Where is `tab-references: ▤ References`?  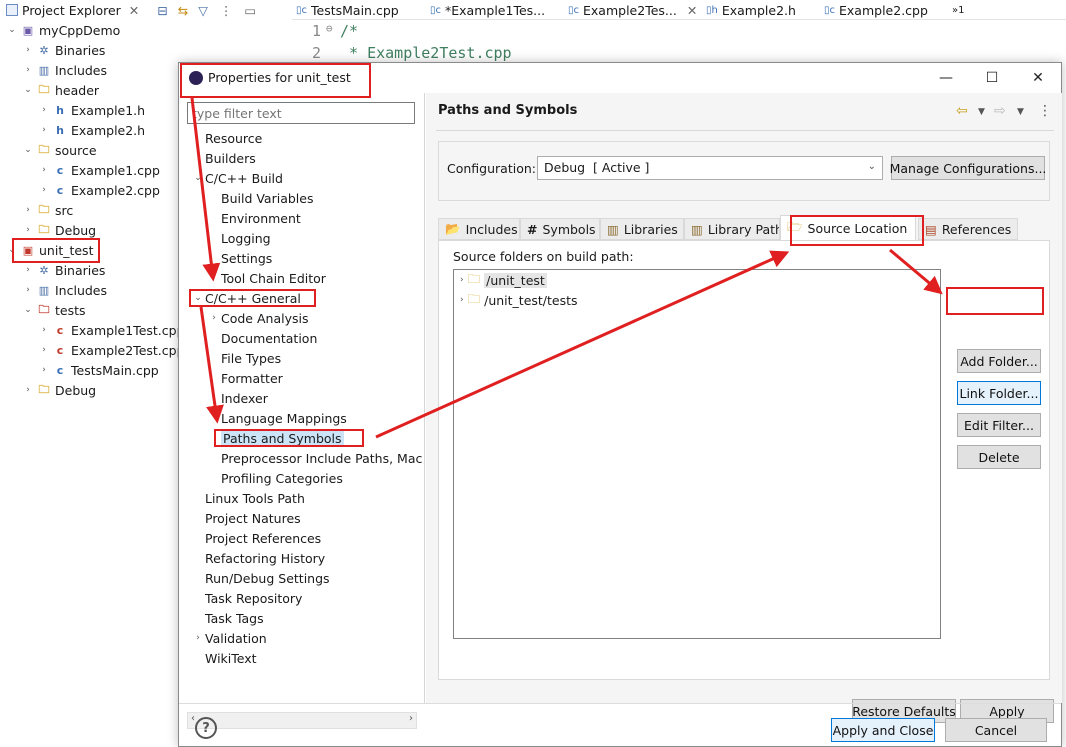 tab-references: ▤ References is located at coordinates (968, 229).